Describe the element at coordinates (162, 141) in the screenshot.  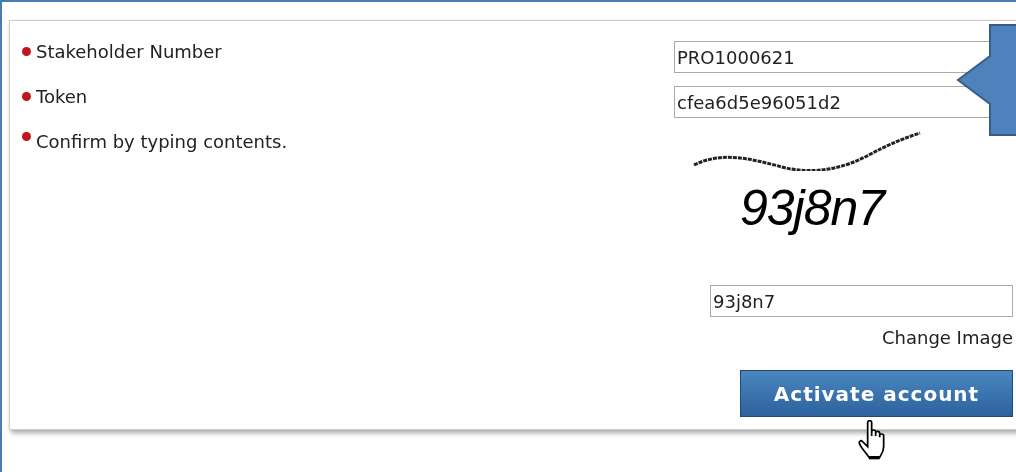
I see `field-label: Confirm by typing contents.` at that location.